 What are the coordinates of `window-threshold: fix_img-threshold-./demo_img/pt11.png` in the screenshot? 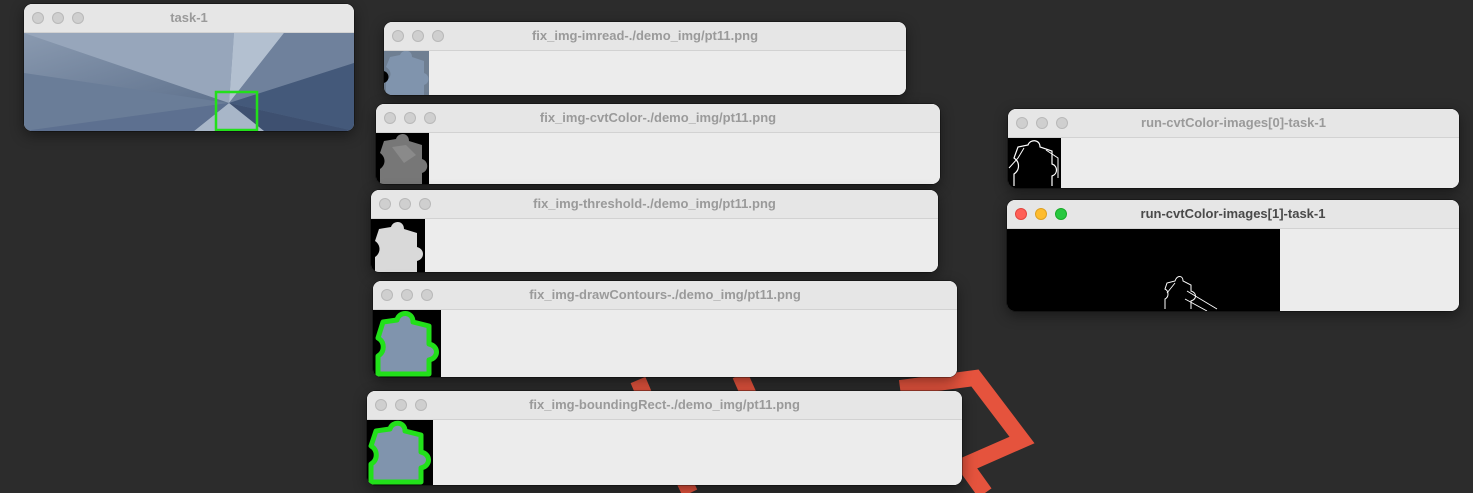 It's located at (654, 231).